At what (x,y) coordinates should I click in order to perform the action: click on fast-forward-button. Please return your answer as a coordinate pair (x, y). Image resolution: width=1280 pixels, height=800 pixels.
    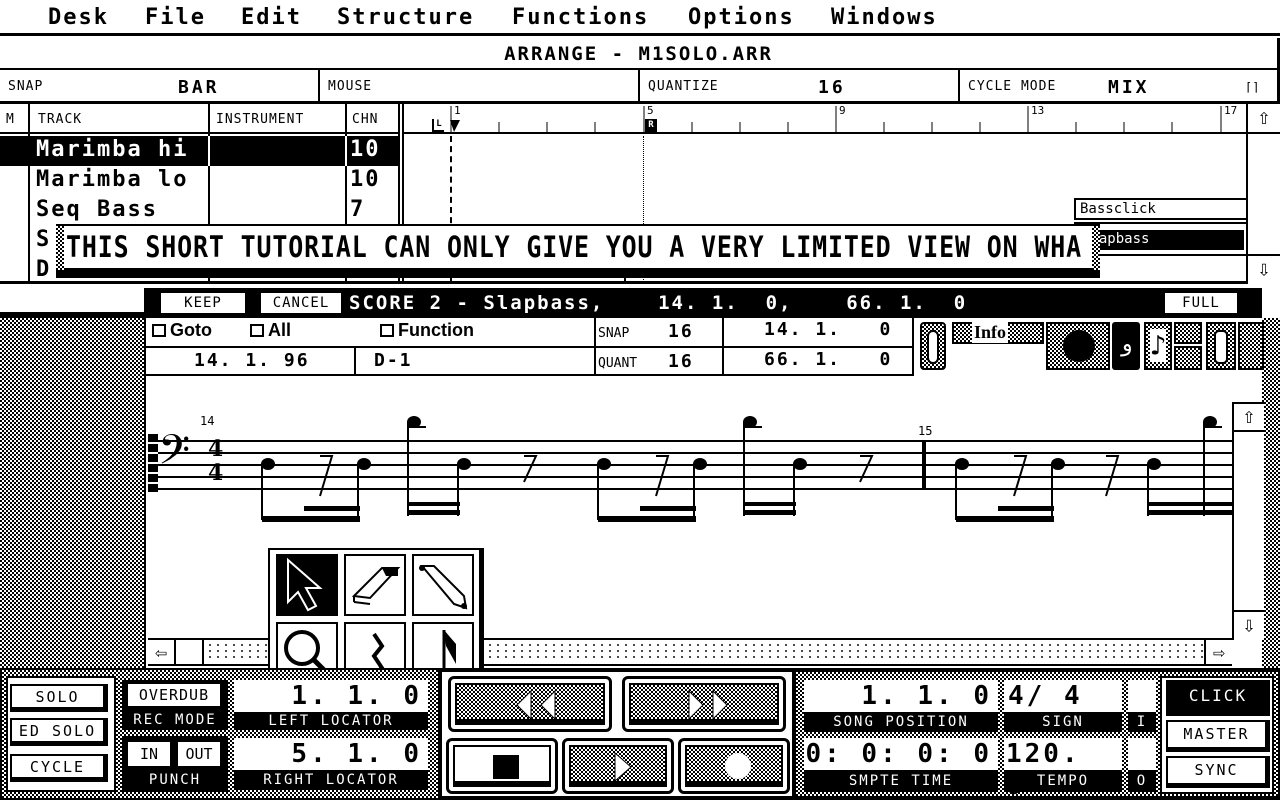
    Looking at the image, I should click on (704, 704).